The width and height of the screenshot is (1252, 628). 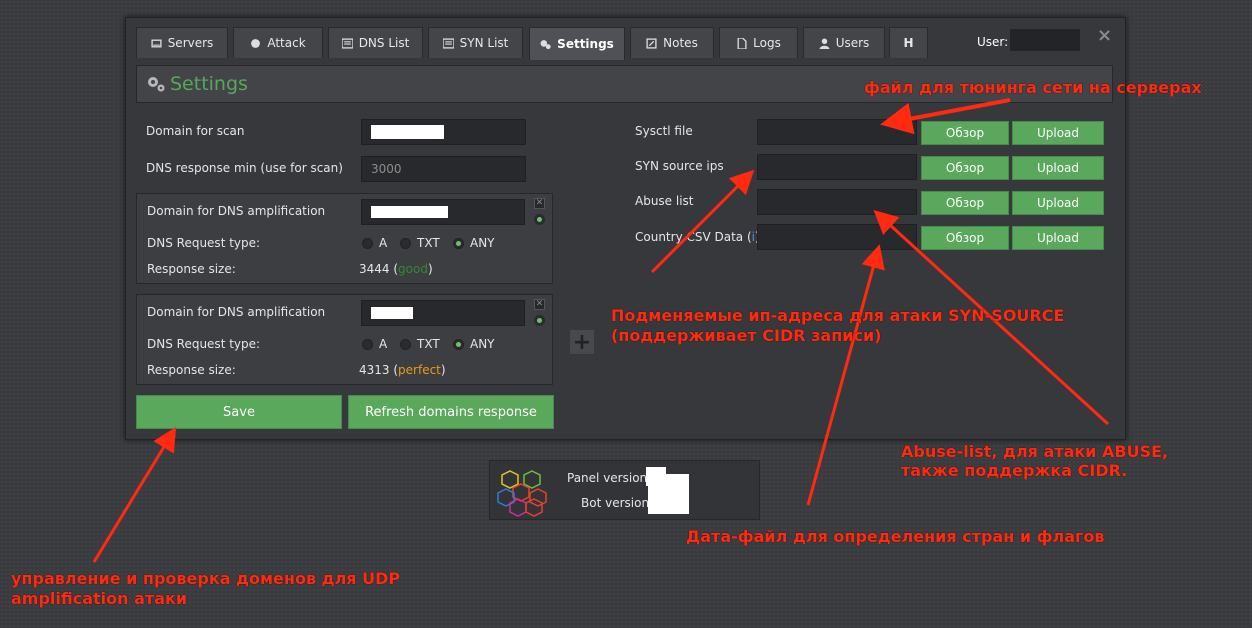 What do you see at coordinates (206, 578) in the screenshot?
I see `annotation-save-line1: управление и проверка доменов для UDP` at bounding box center [206, 578].